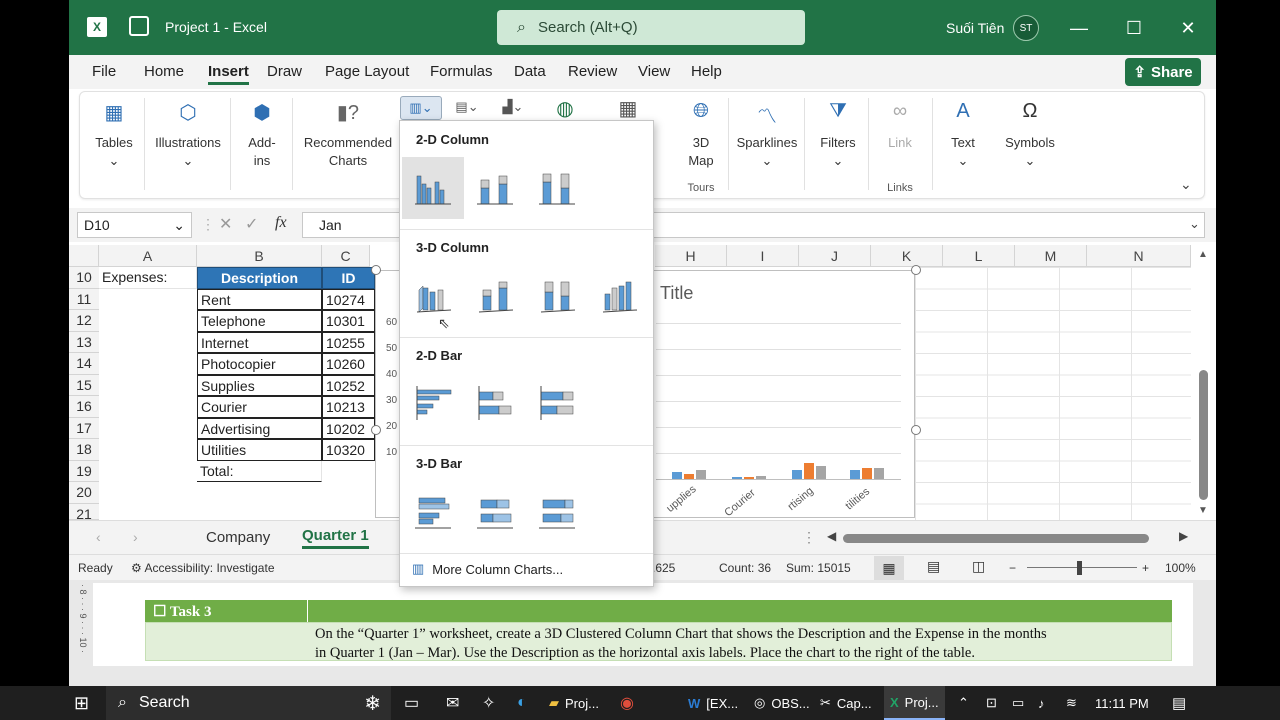 The image size is (1280, 720). I want to click on tab-data: Data, so click(530, 71).